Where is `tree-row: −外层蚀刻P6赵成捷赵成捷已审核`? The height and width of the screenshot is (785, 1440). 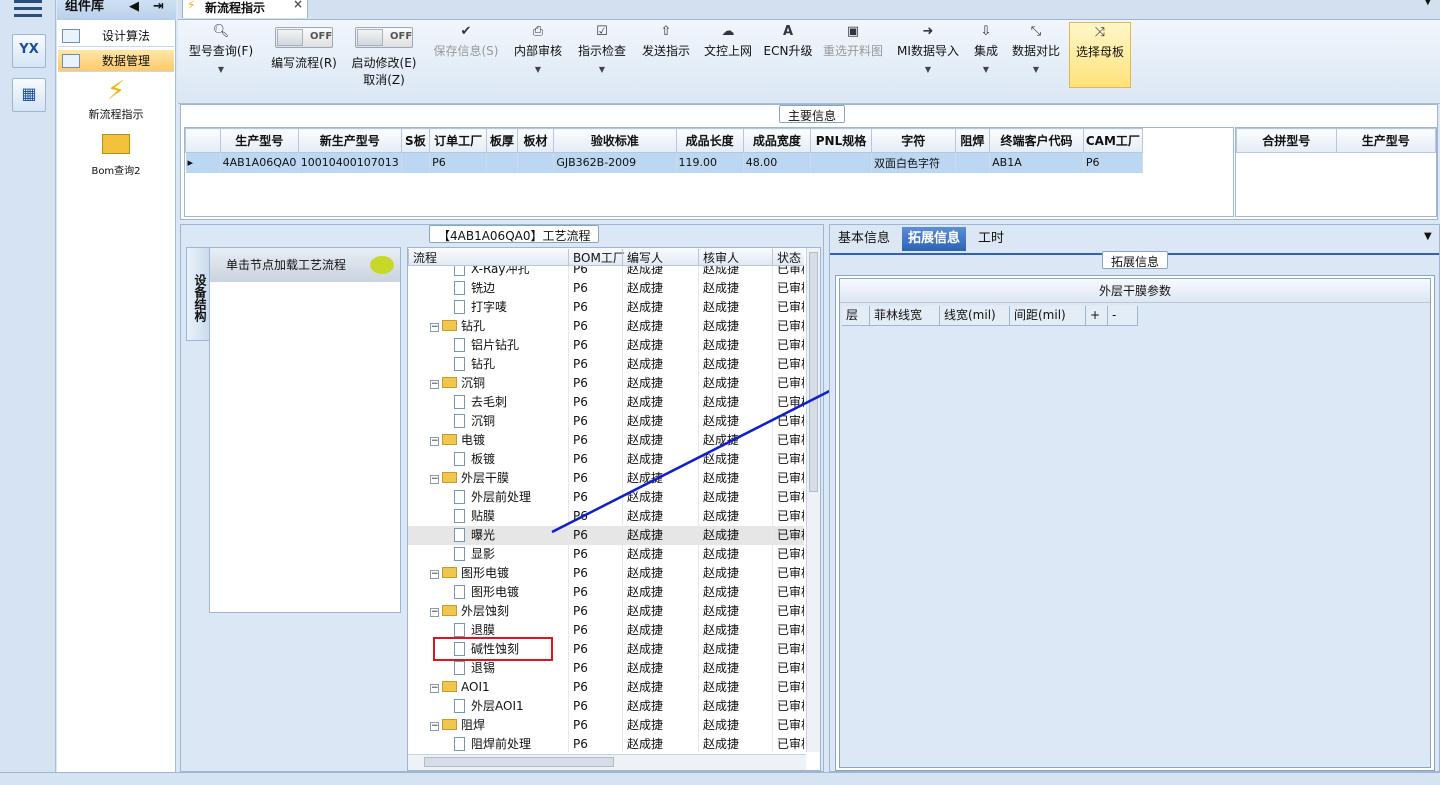
tree-row: −外层蚀刻P6赵成捷赵成捷已审核 is located at coordinates (606, 611).